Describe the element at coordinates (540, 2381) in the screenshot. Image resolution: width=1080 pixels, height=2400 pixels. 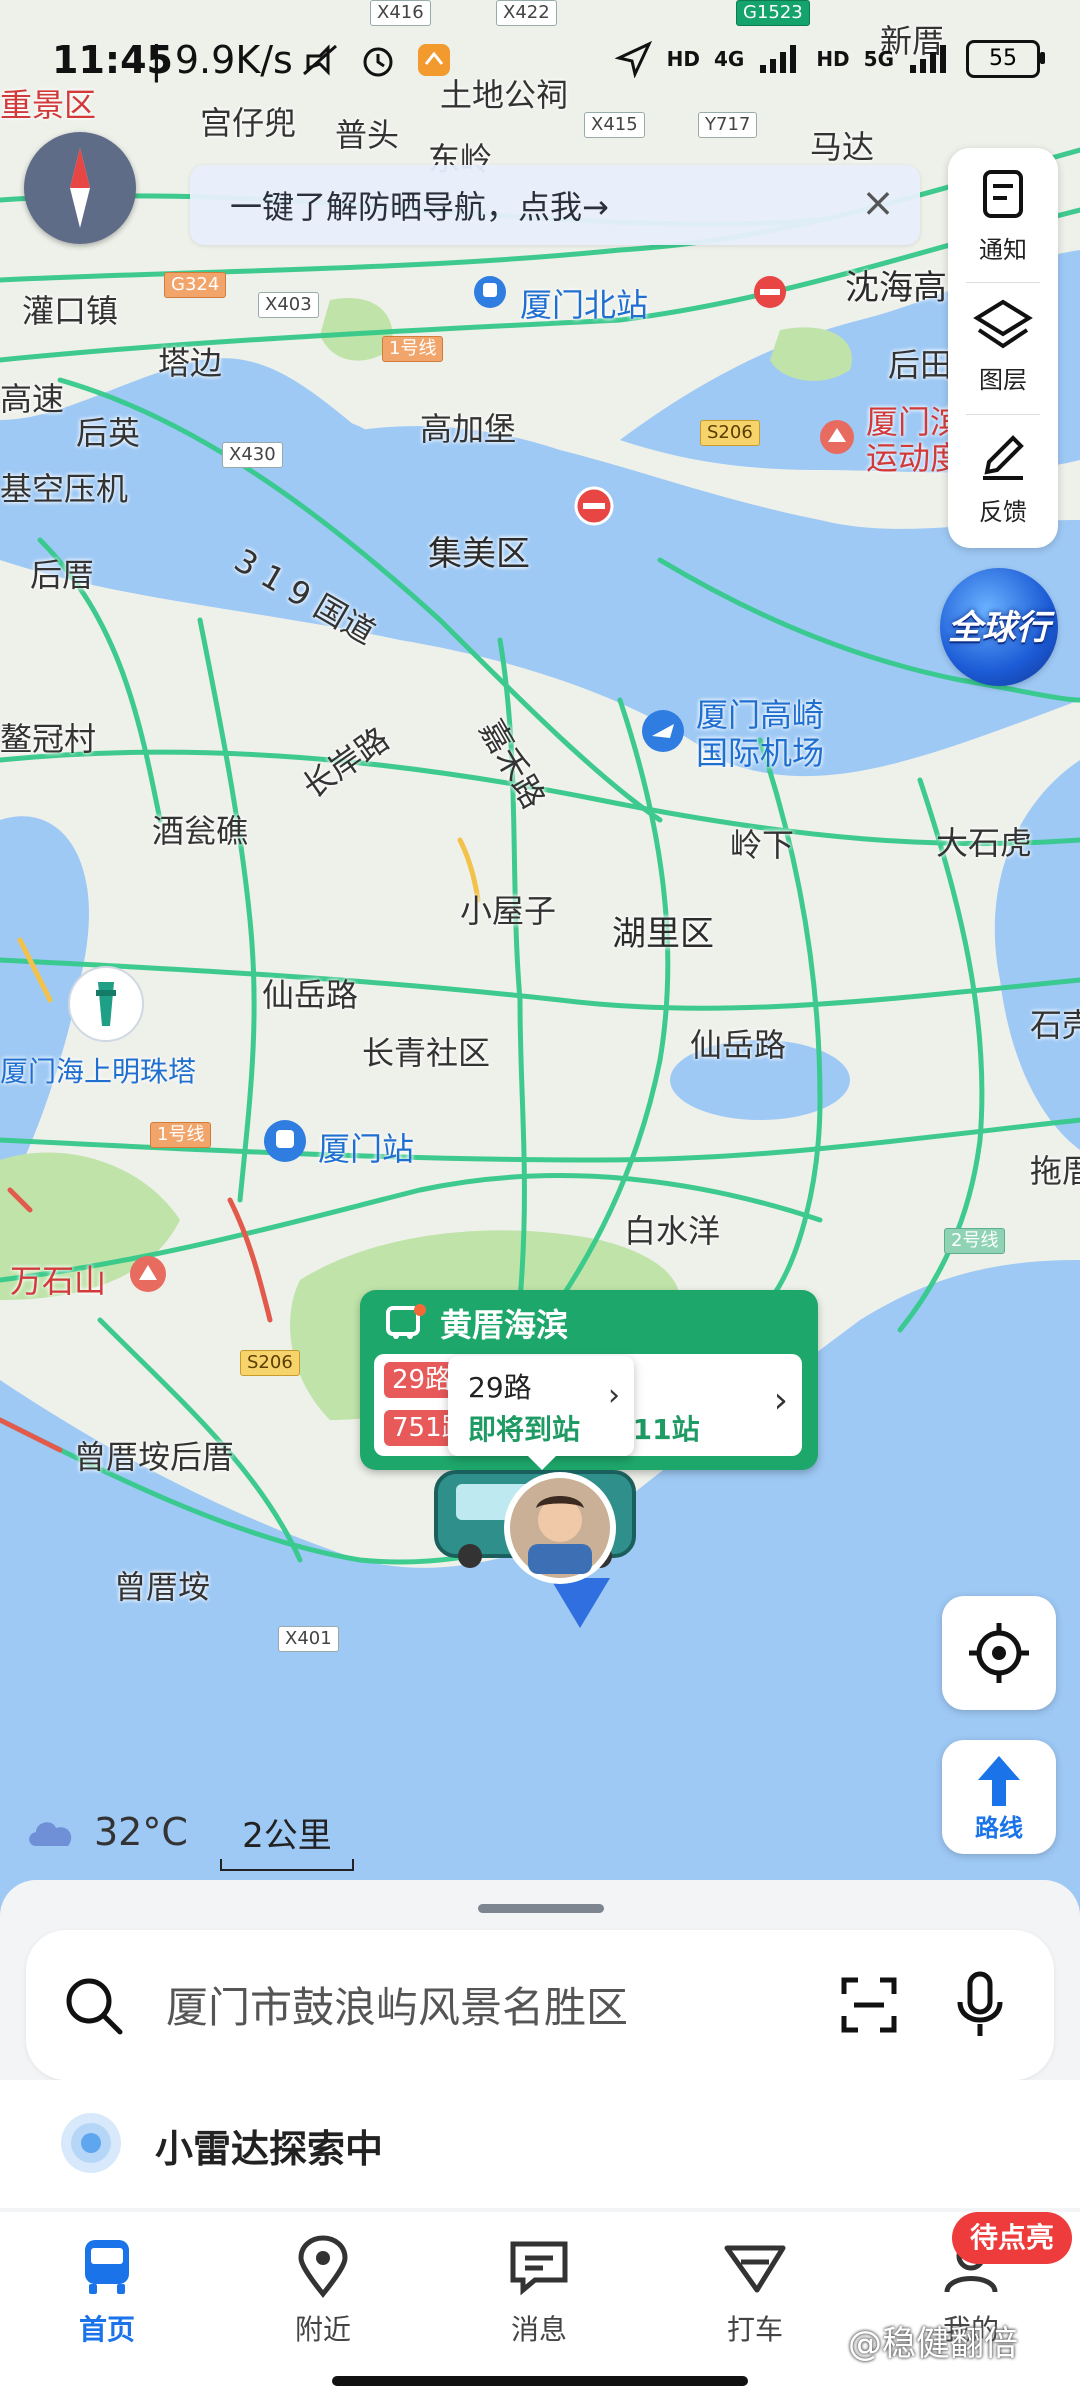
I see `home-indicator` at that location.